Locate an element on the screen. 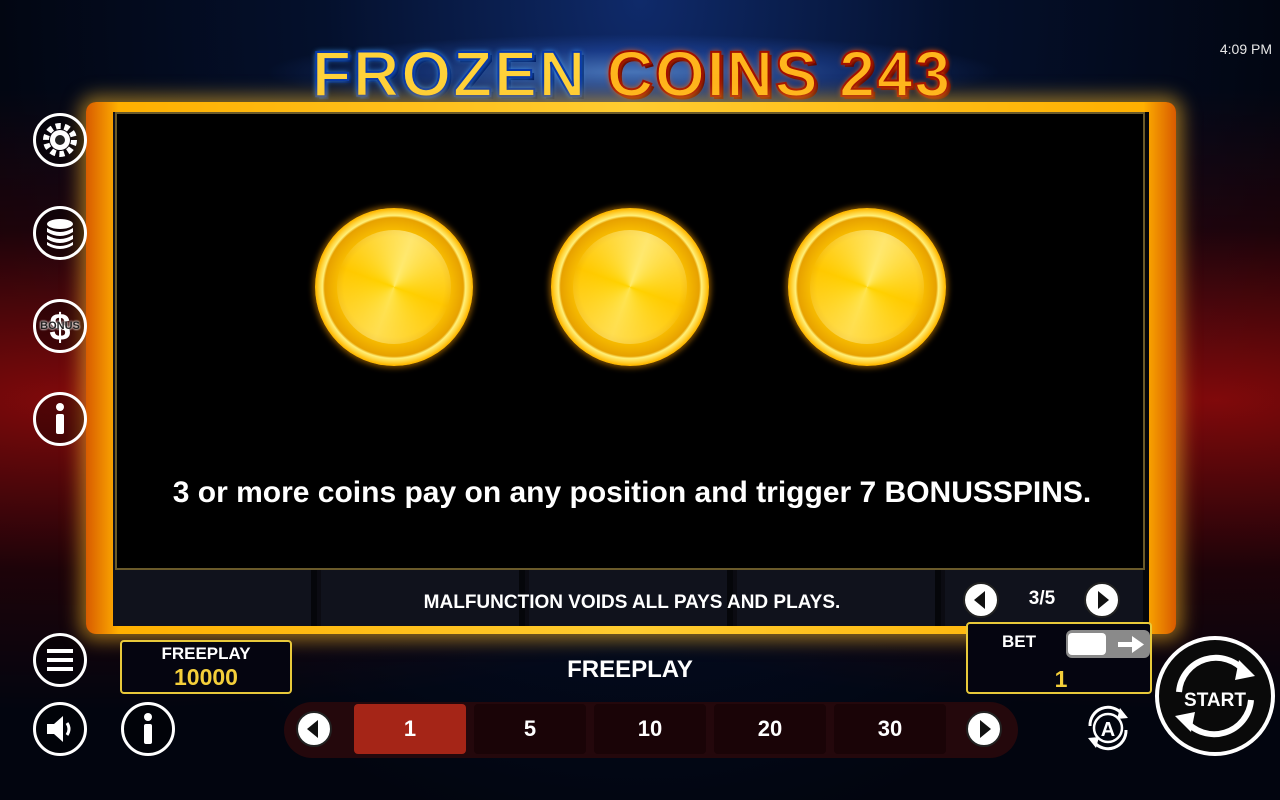  bet-toggle is located at coordinates (1108, 644).